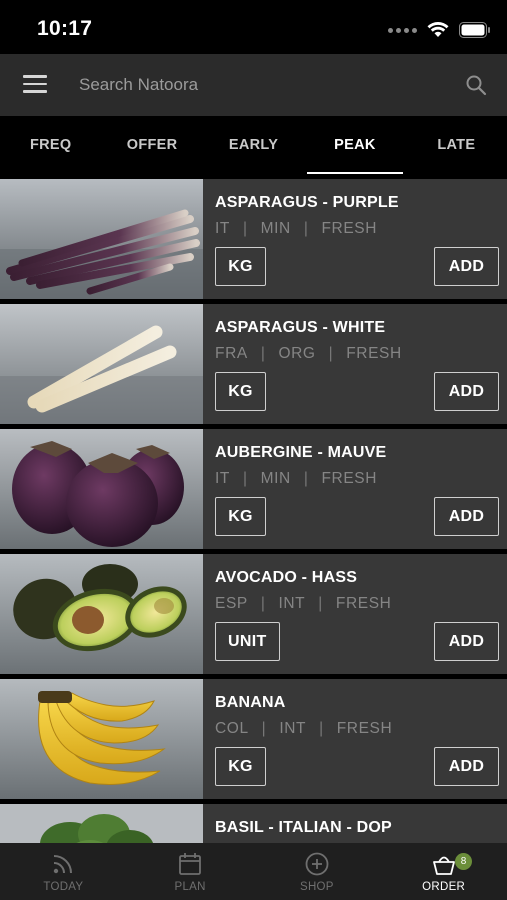 The height and width of the screenshot is (900, 507). What do you see at coordinates (355, 739) in the screenshot?
I see `product-info: BANANA COL | INT | FRESH KG ADD` at bounding box center [355, 739].